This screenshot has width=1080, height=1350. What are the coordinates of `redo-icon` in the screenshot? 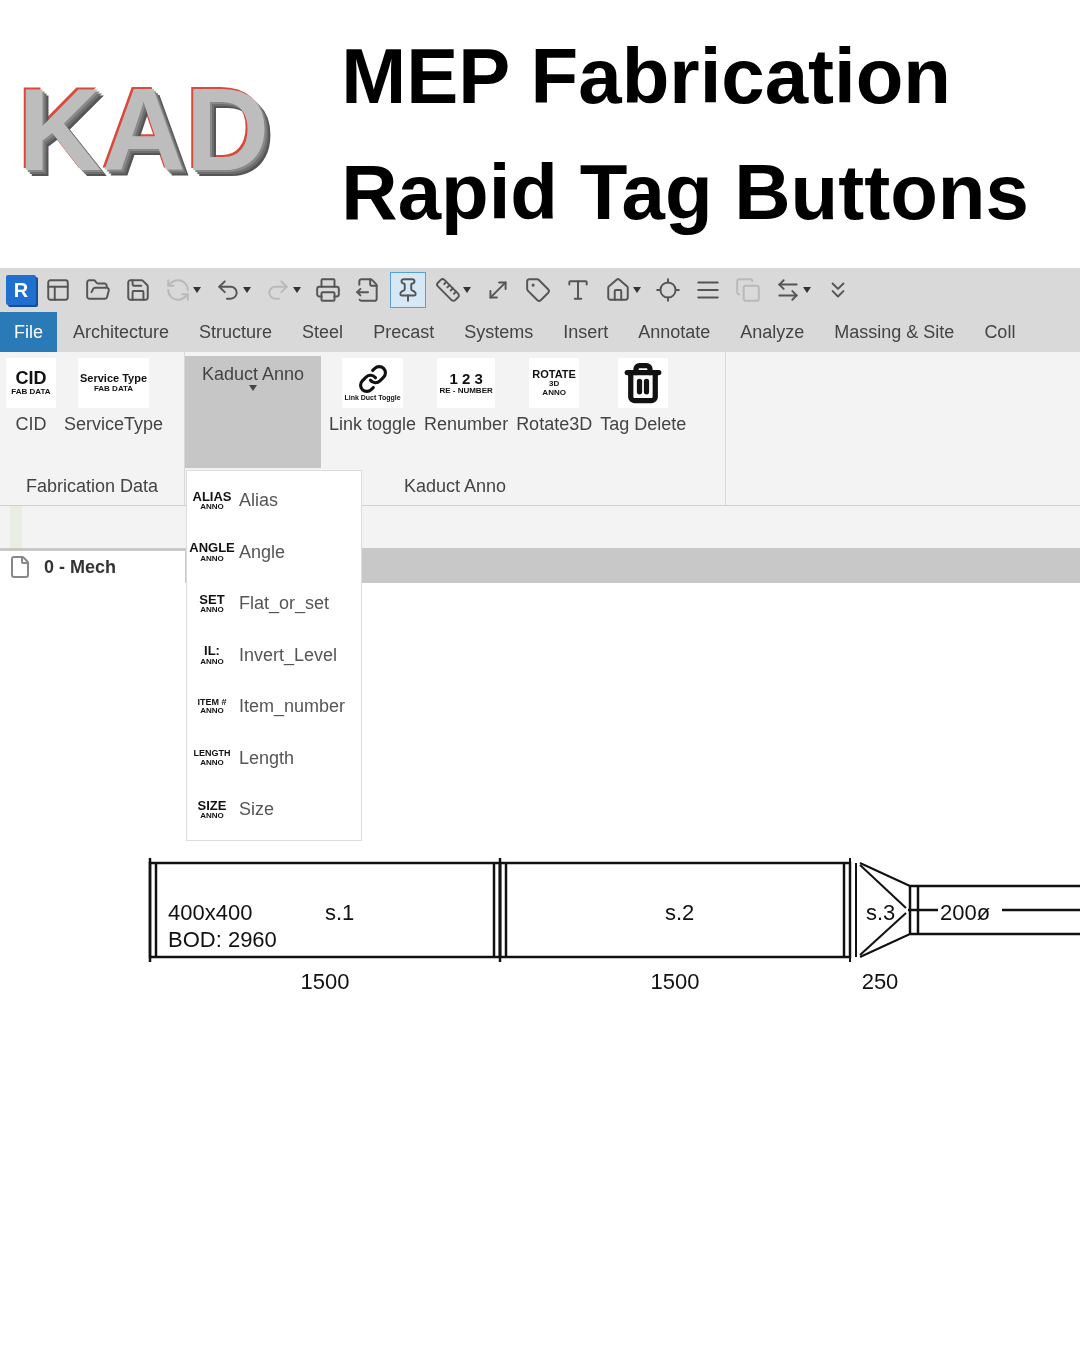 It's located at (278, 290).